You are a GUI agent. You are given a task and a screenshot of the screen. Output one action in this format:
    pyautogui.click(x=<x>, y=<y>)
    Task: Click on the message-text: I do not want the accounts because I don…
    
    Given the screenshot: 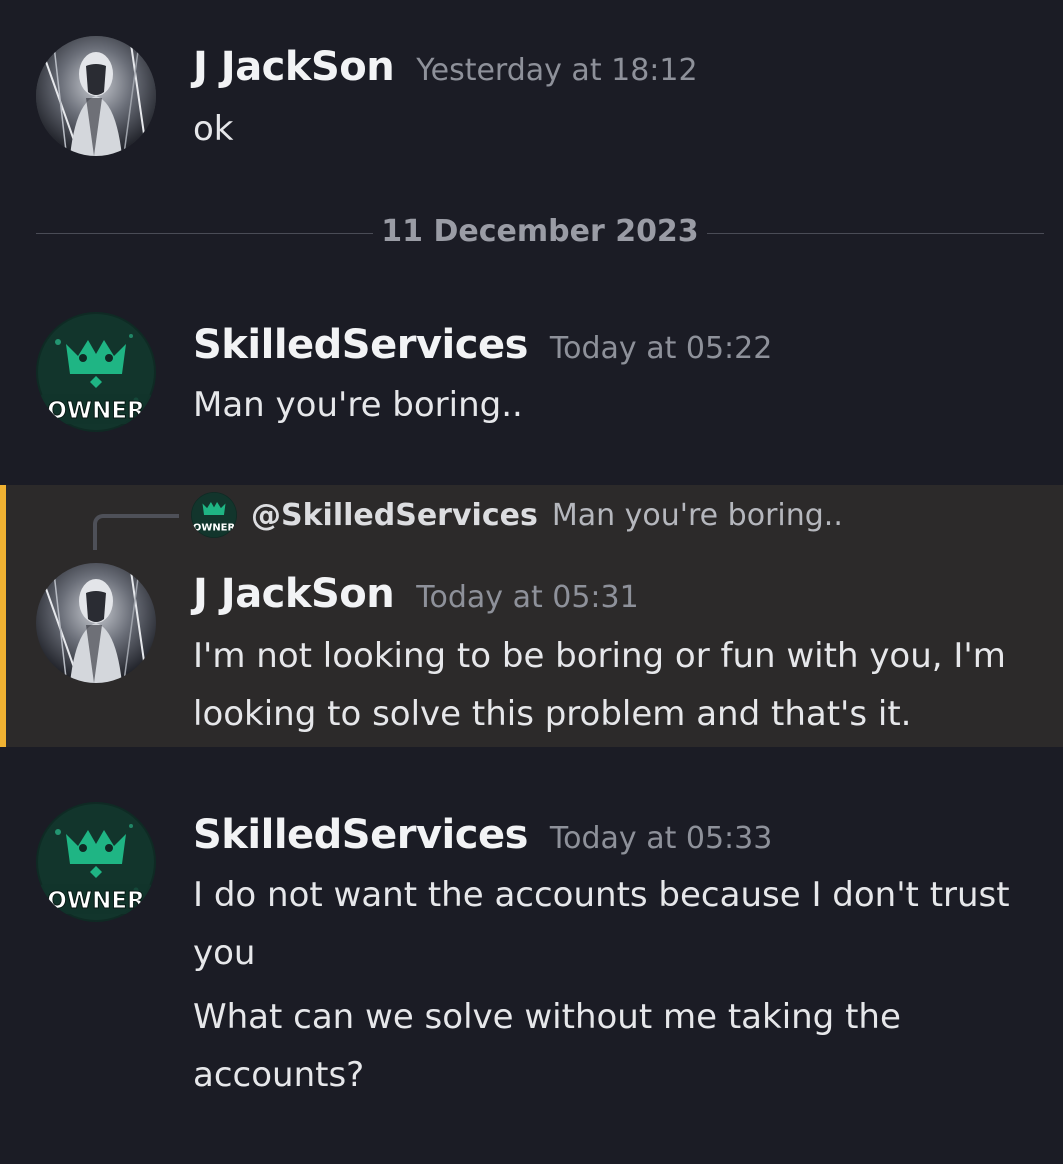 What is the action you would take?
    pyautogui.click(x=601, y=924)
    